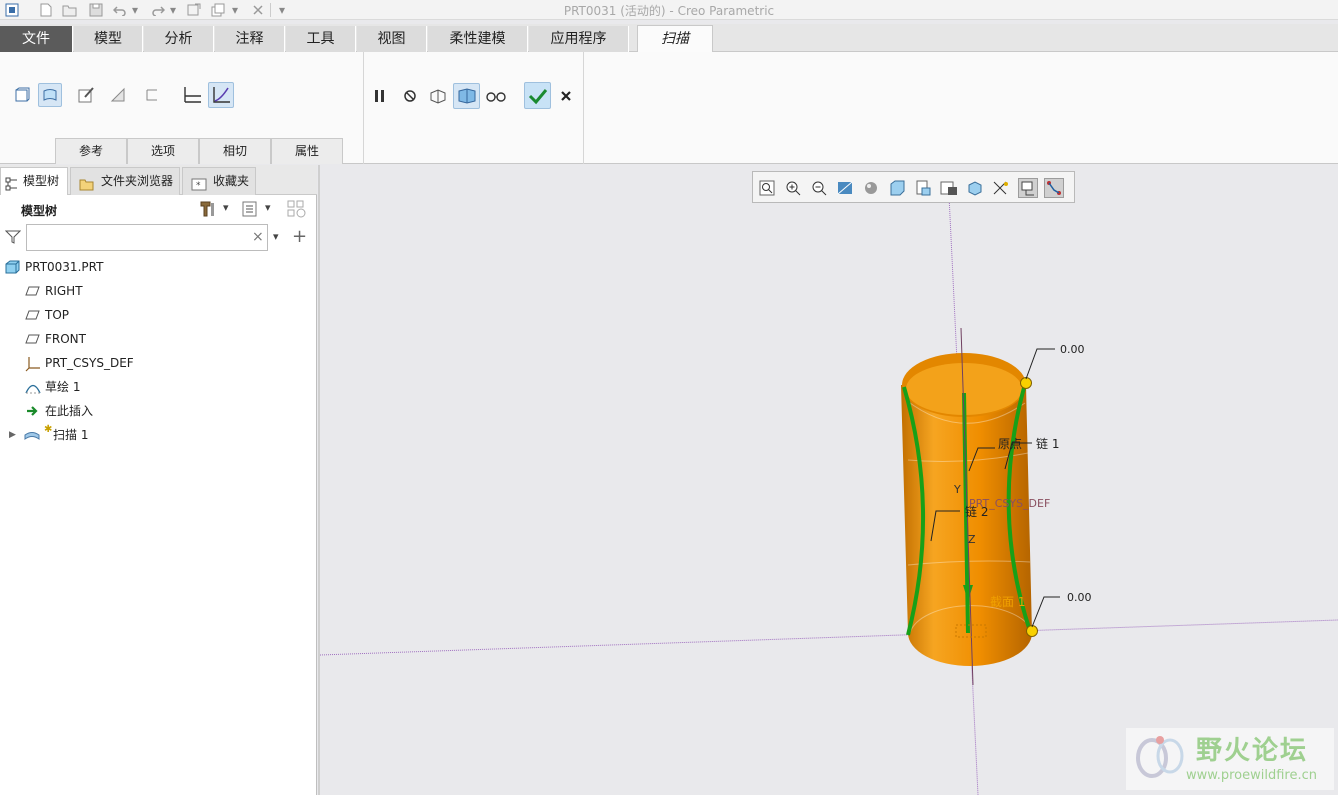 This screenshot has width=1338, height=795. What do you see at coordinates (793, 188) in the screenshot?
I see `zoom-in-icon` at bounding box center [793, 188].